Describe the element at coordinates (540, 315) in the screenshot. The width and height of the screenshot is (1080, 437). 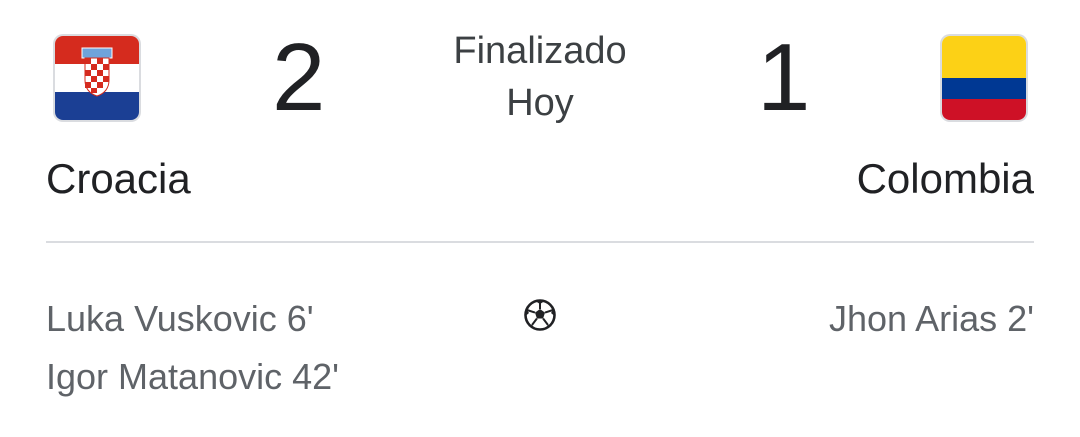
I see `soccer-ball-icon` at that location.